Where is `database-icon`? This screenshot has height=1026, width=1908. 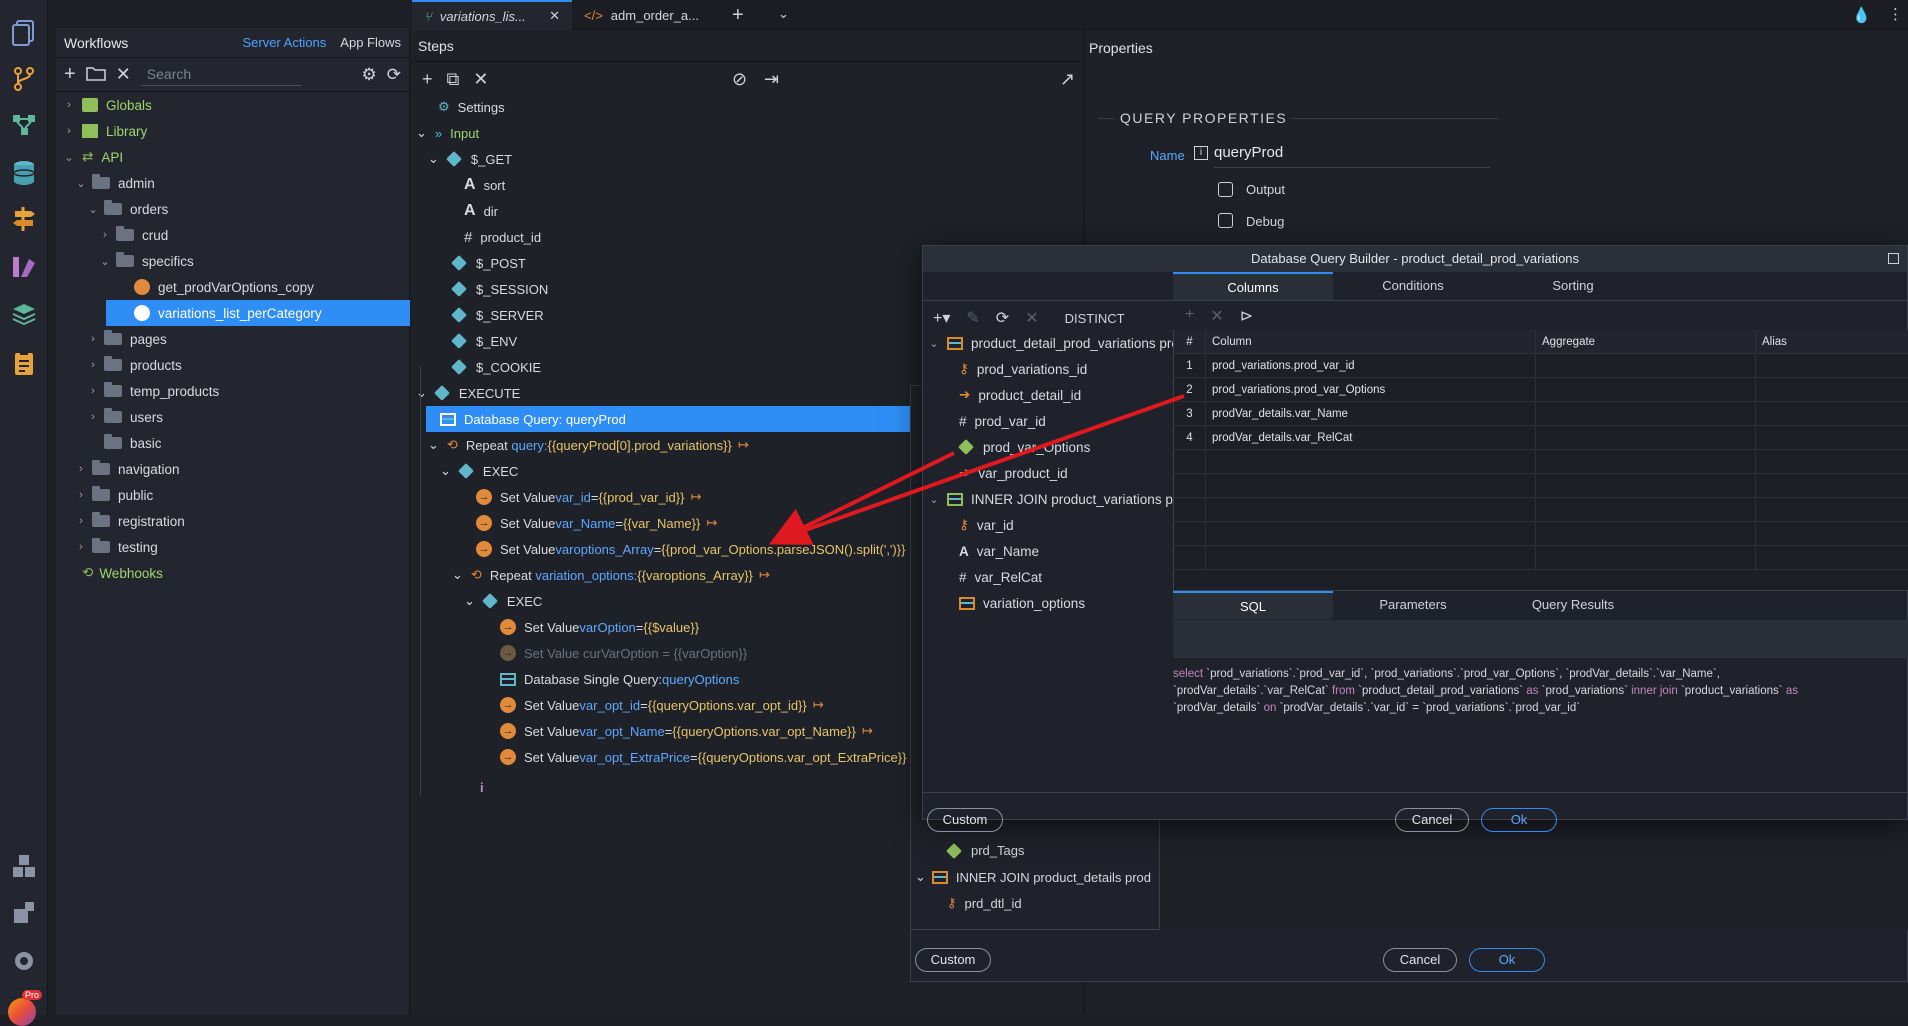 database-icon is located at coordinates (24, 173).